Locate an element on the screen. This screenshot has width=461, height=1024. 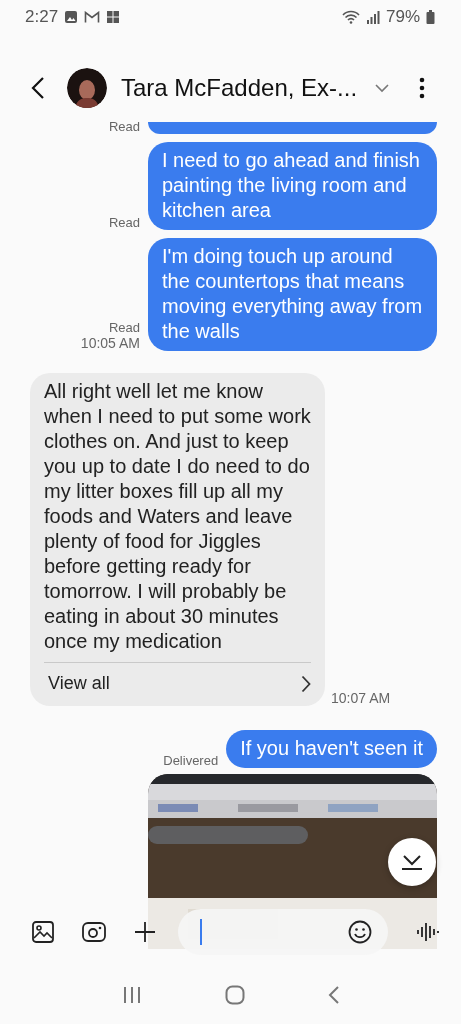
plus-icon is located at coordinates (145, 932).